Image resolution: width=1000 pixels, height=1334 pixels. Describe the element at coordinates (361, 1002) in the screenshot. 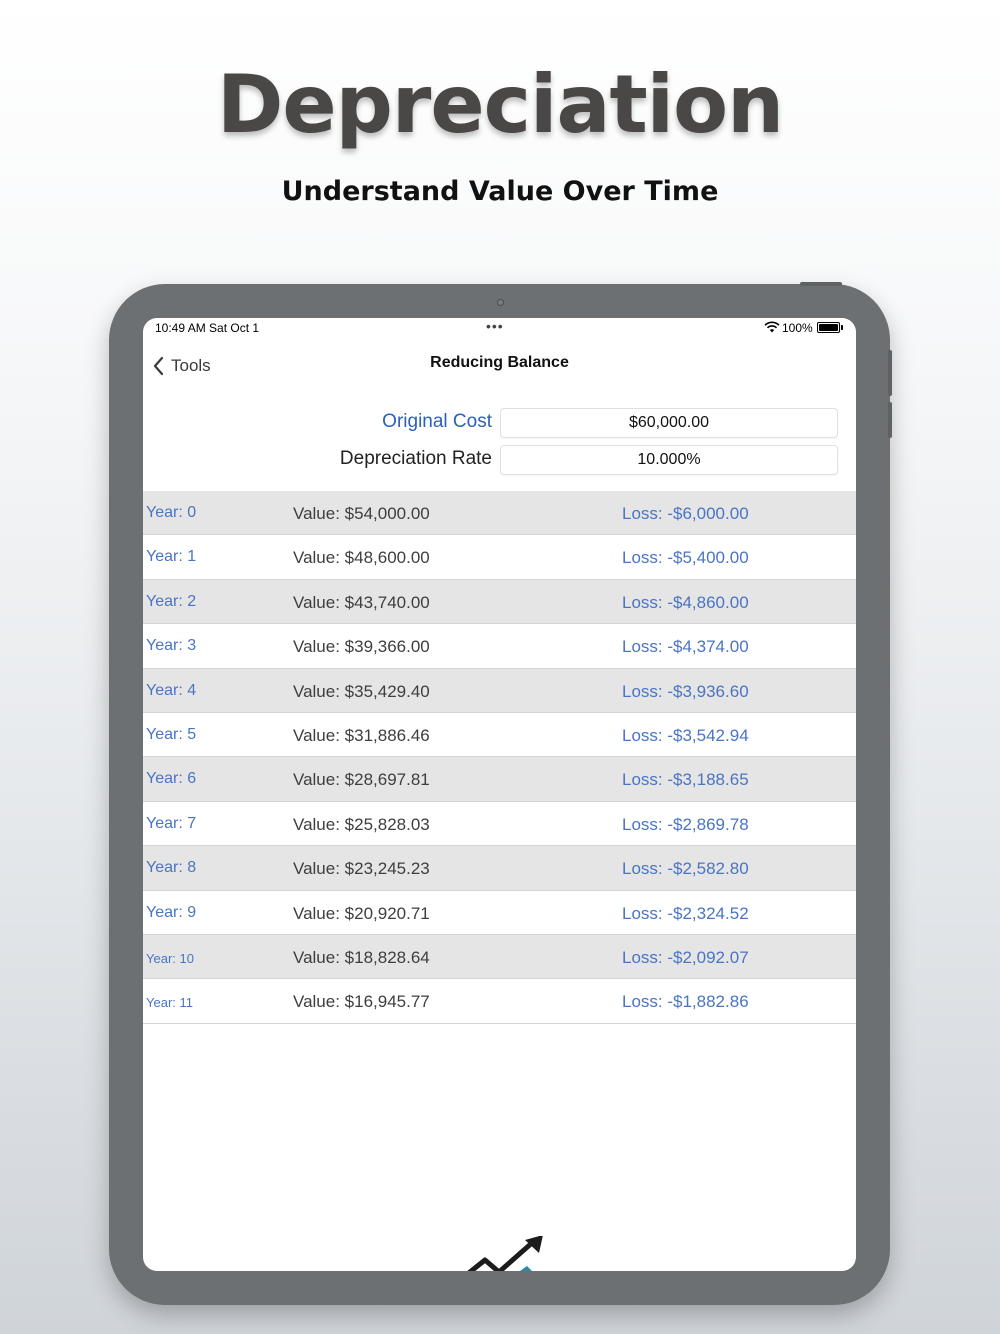

I see `value-cell: Value: $16,945.77` at that location.